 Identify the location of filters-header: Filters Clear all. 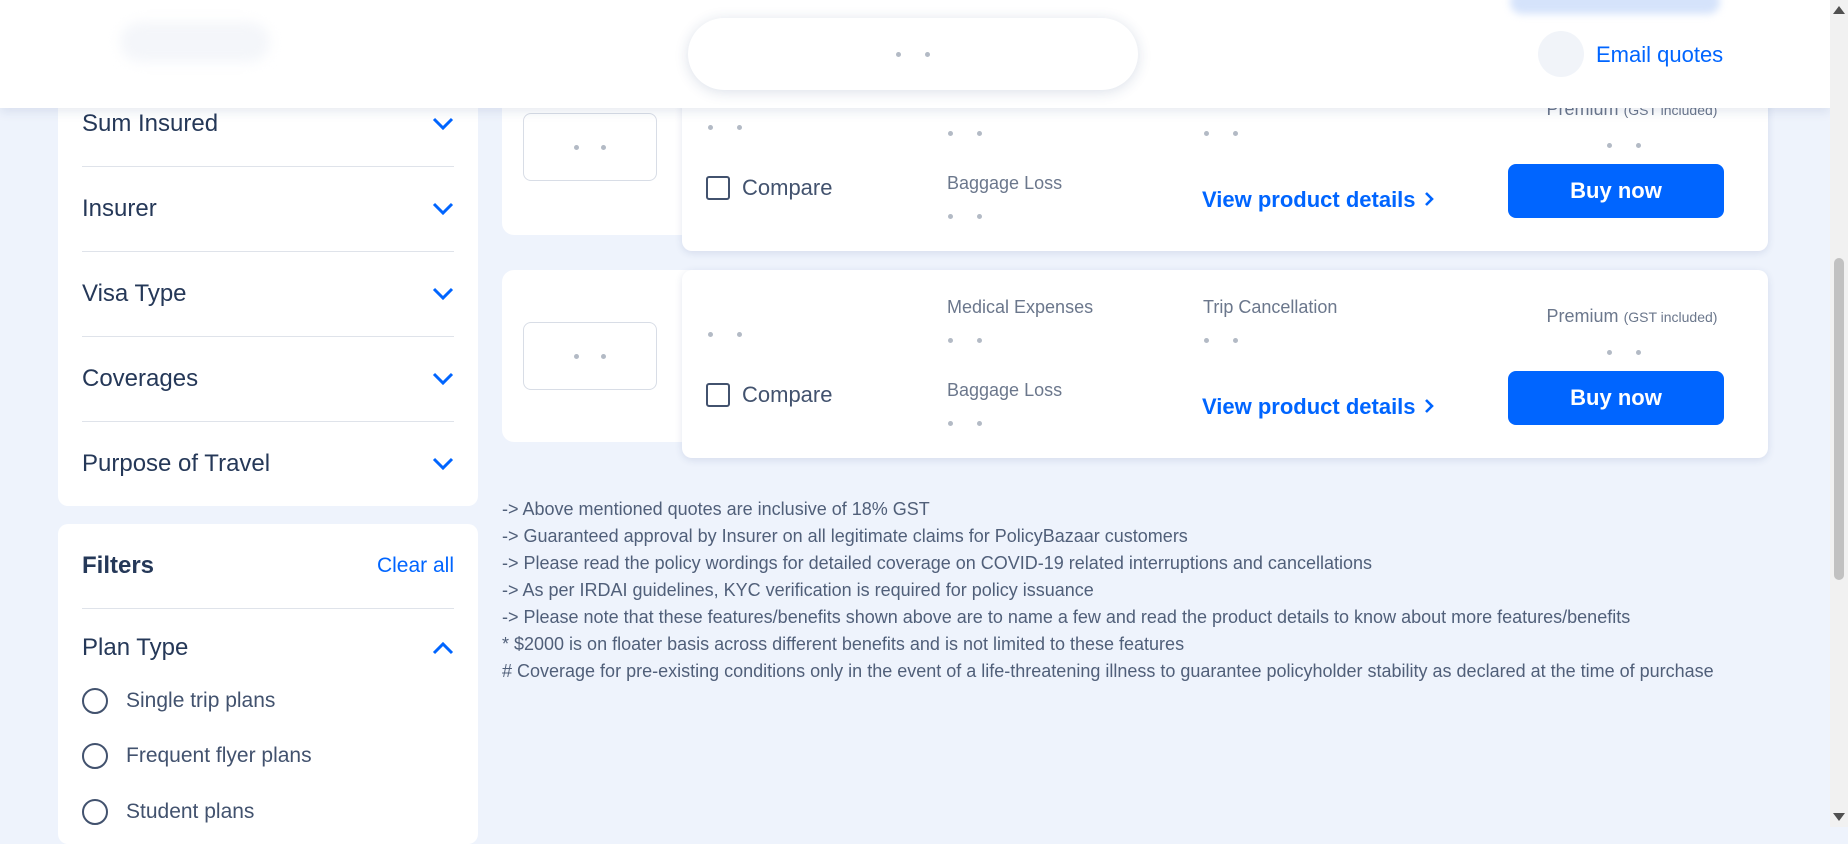
(268, 566).